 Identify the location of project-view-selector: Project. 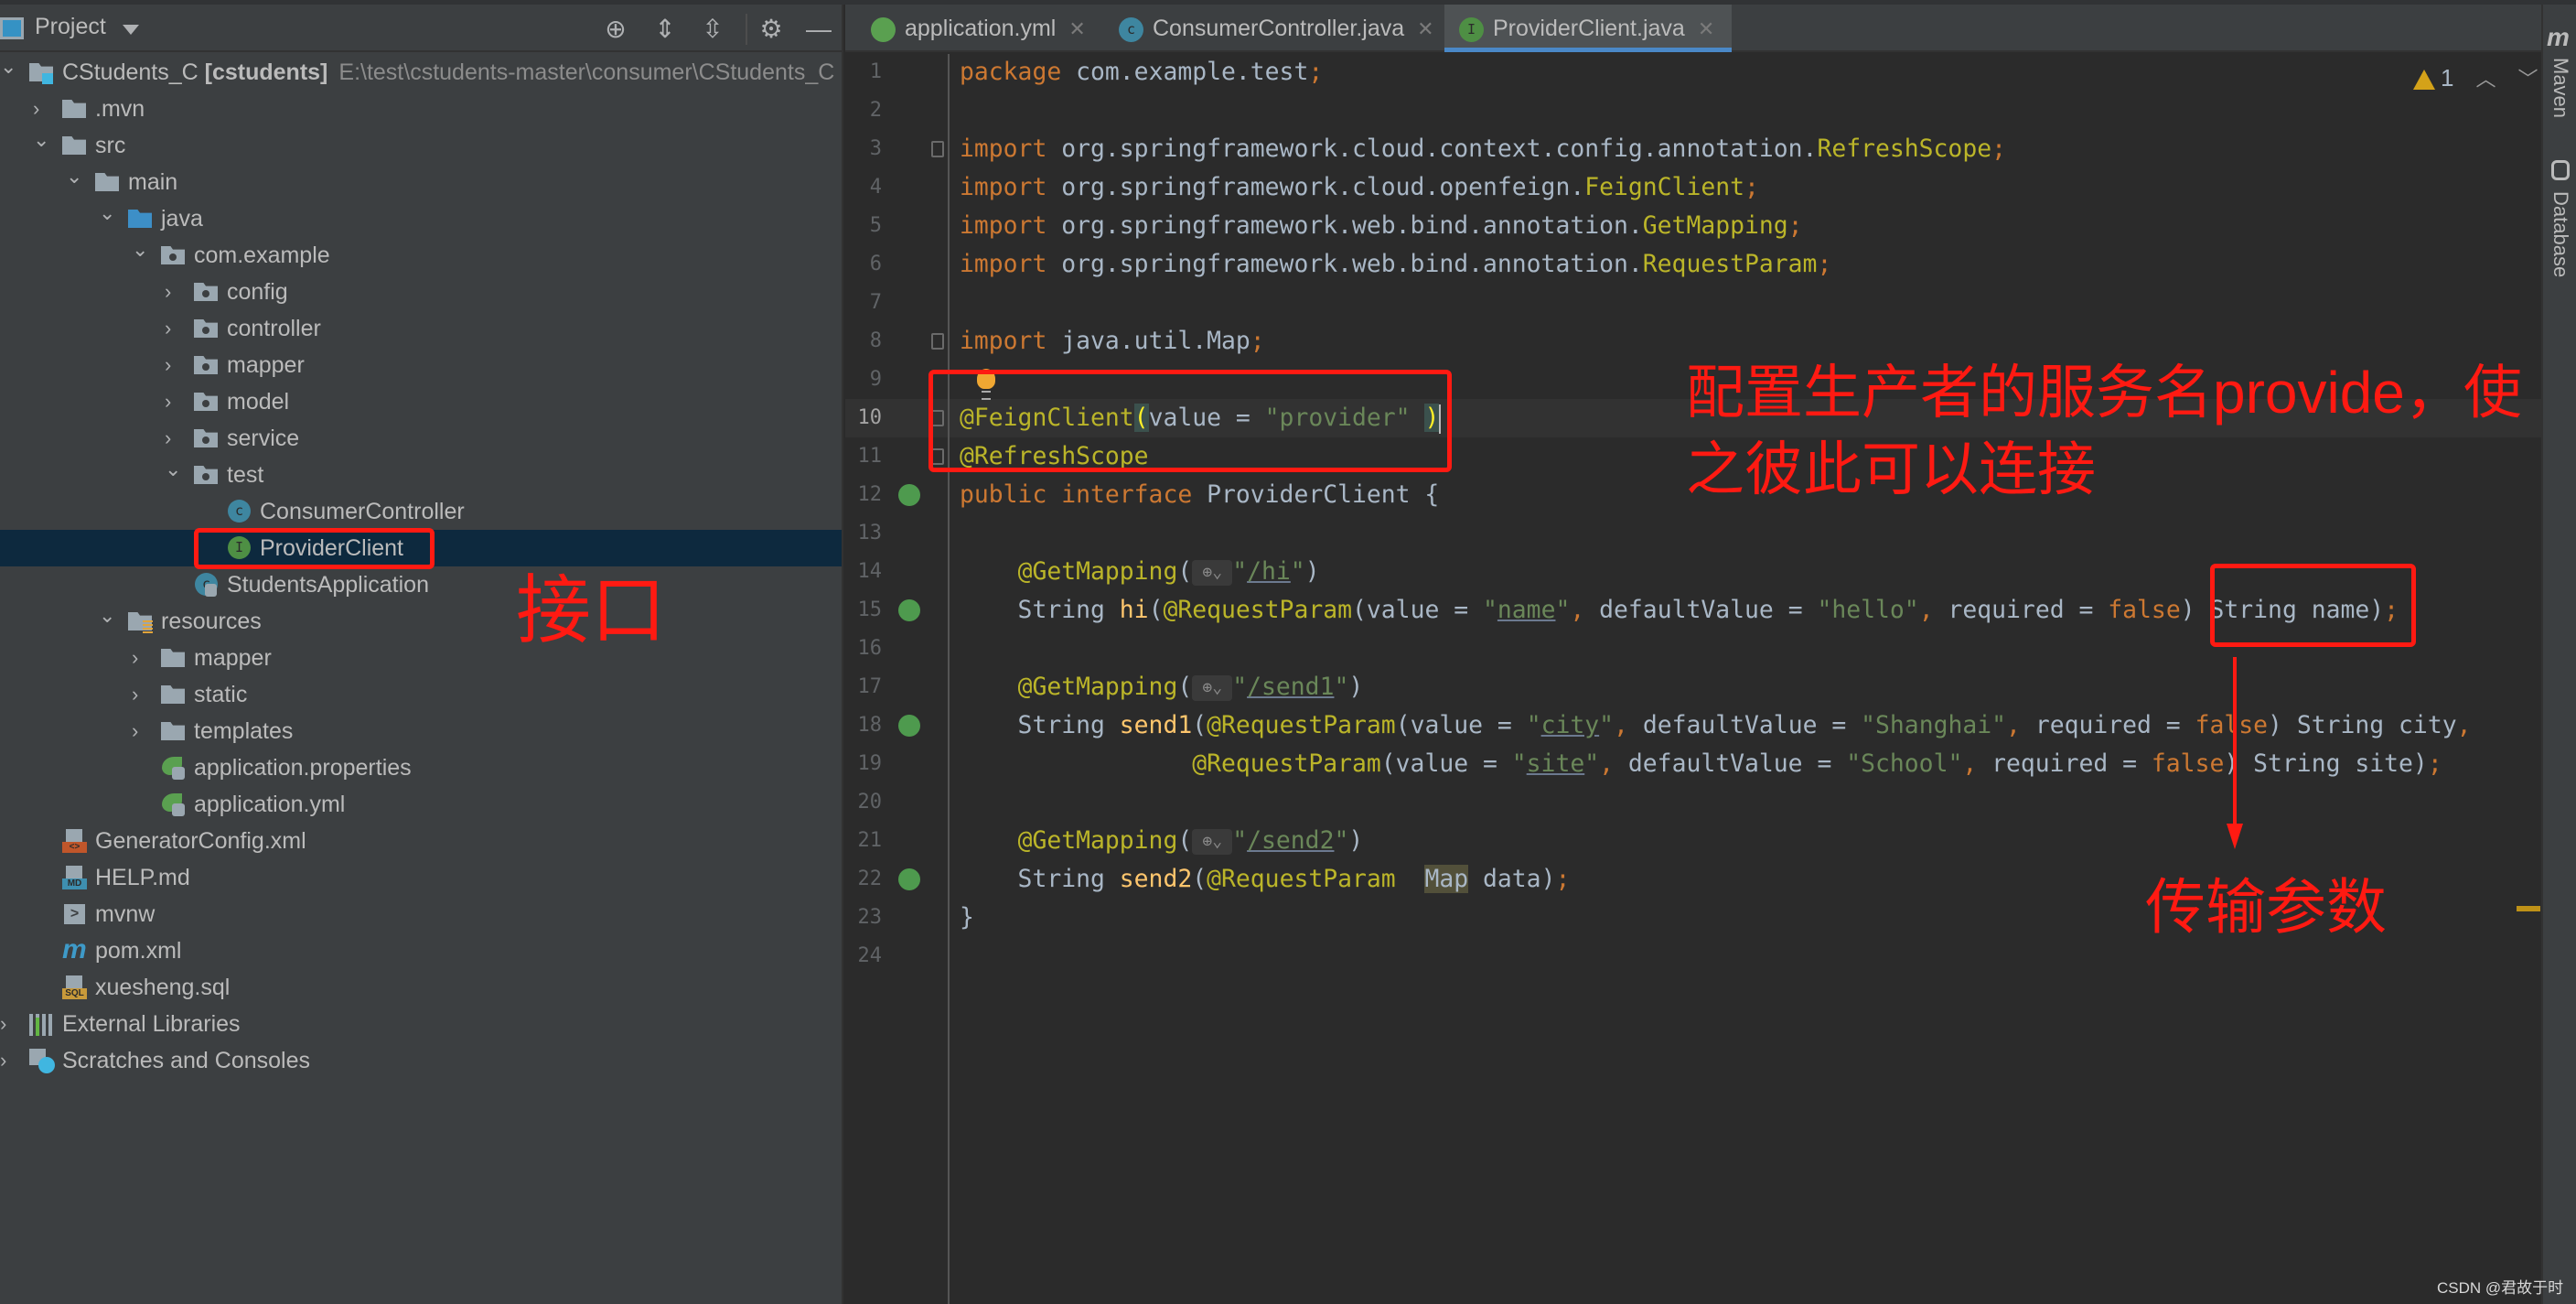
(70, 27).